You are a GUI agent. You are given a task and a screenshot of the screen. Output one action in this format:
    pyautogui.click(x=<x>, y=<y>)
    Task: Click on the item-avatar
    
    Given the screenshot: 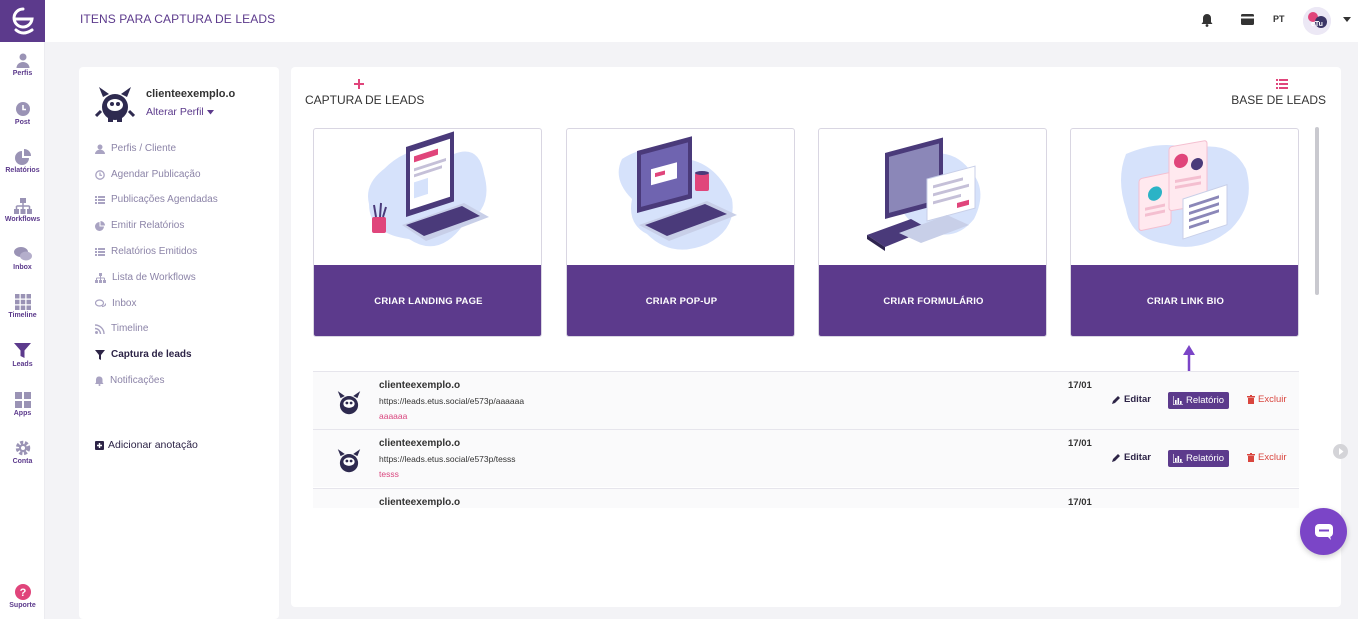 What is the action you would take?
    pyautogui.click(x=349, y=461)
    